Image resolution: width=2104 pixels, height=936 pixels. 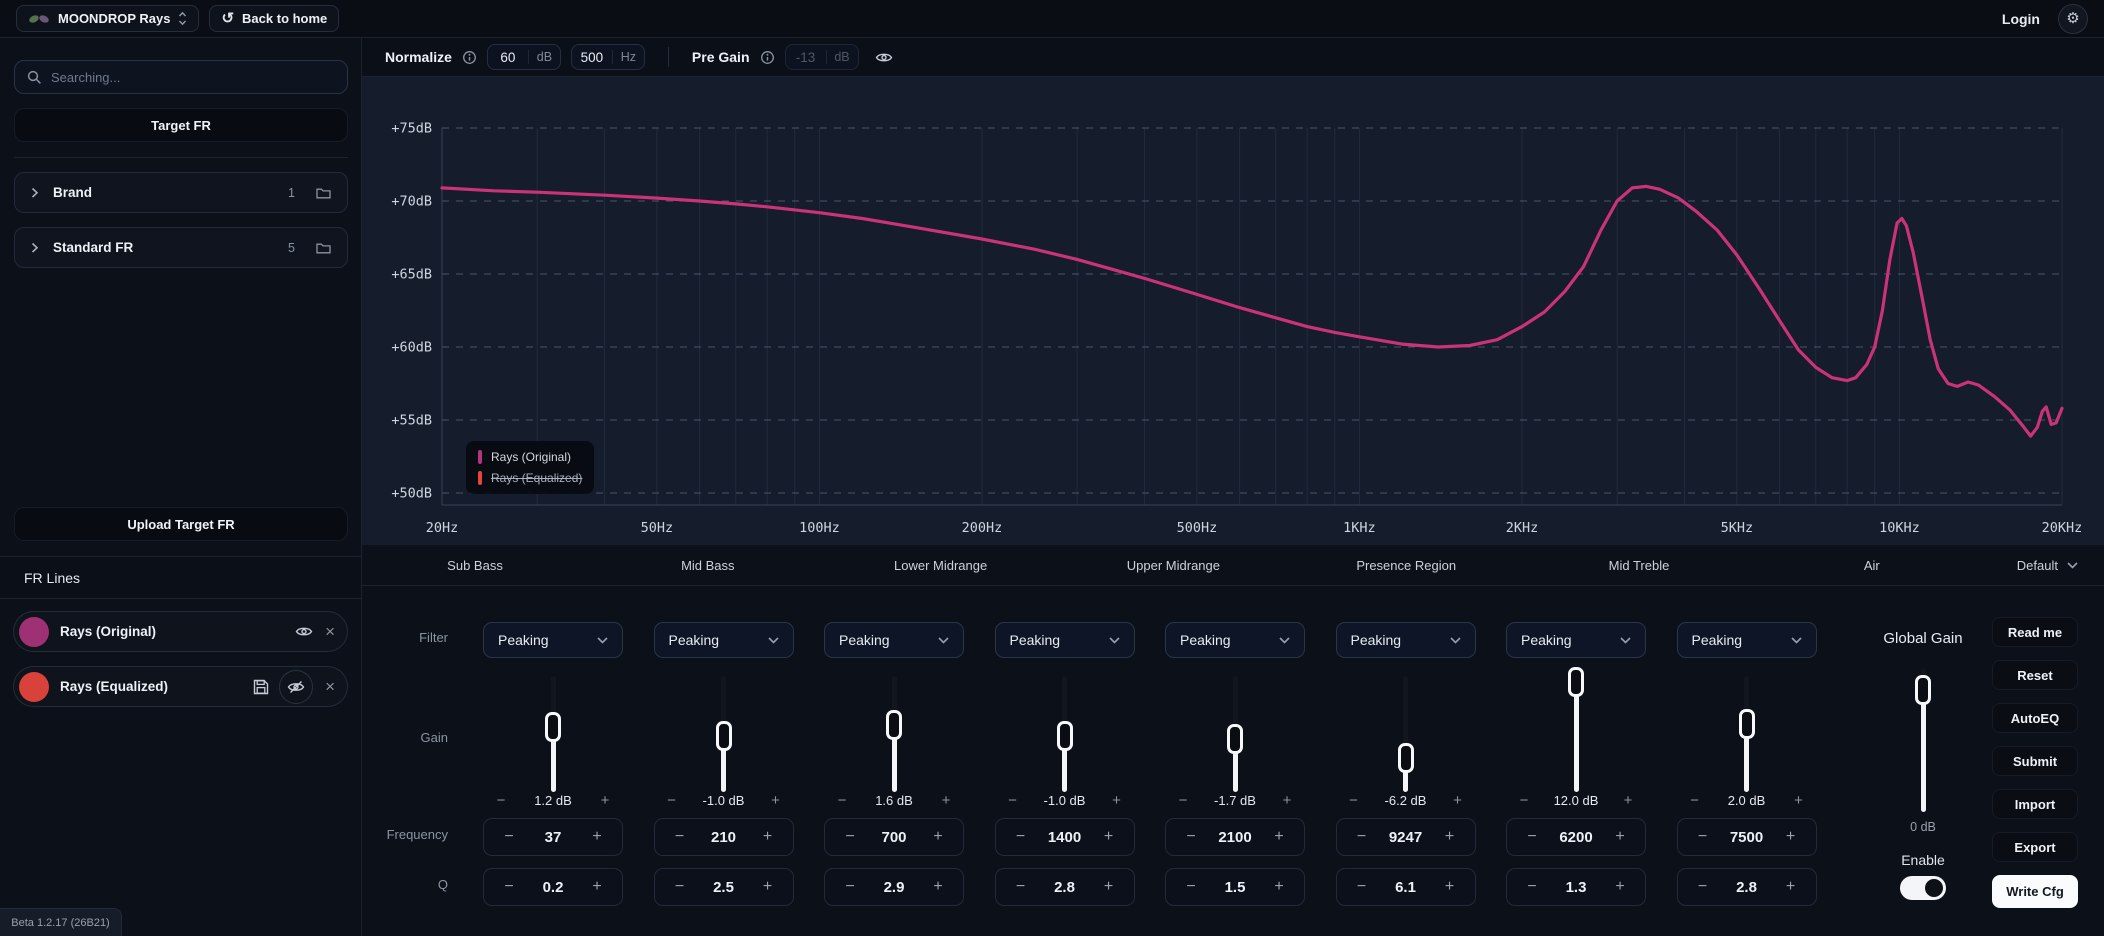 I want to click on upload-target-fr-button: Upload Target FR, so click(x=181, y=524).